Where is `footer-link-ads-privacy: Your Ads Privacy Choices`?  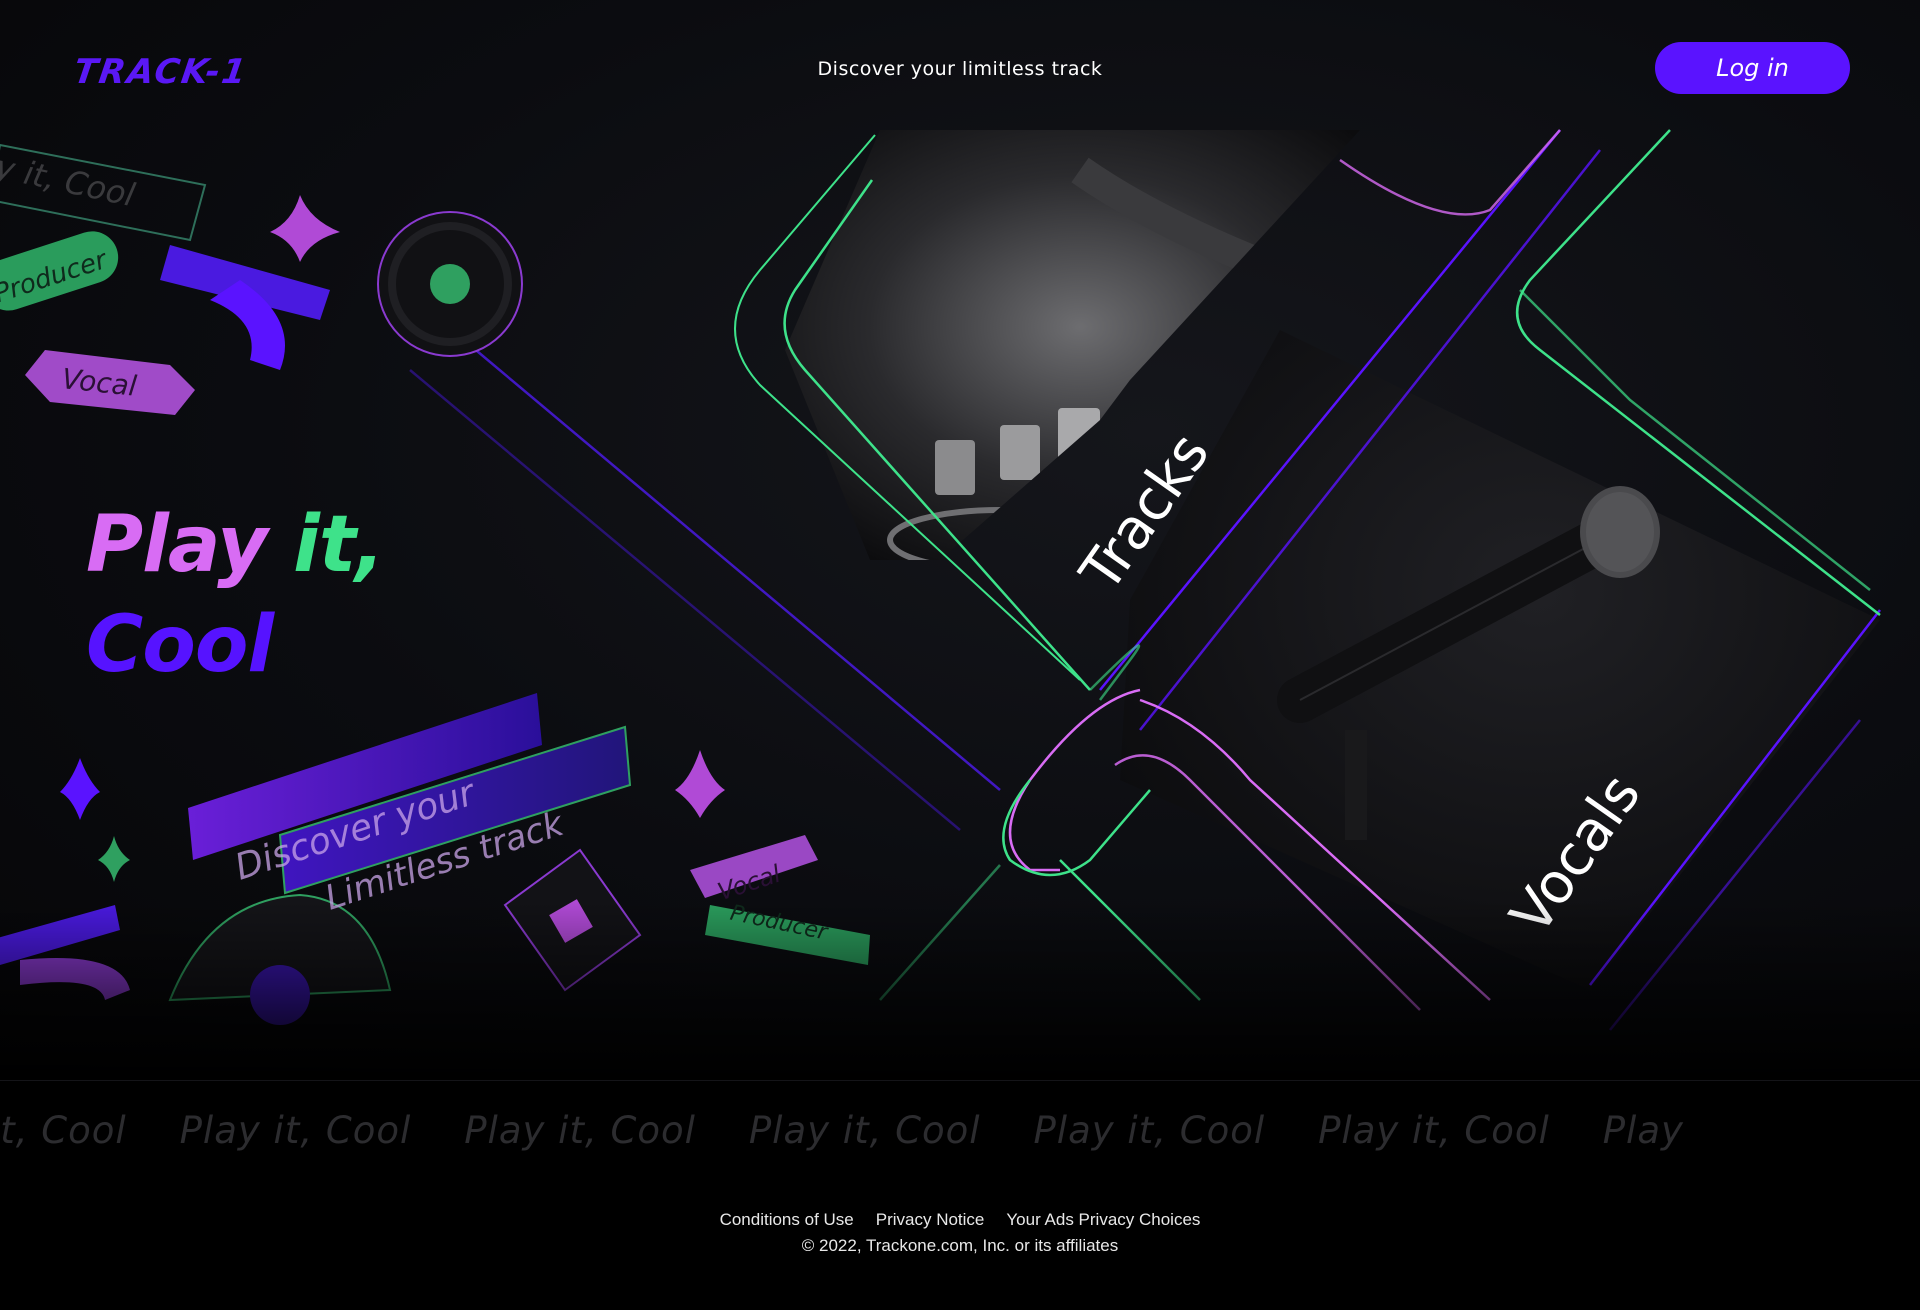 footer-link-ads-privacy: Your Ads Privacy Choices is located at coordinates (1103, 1220).